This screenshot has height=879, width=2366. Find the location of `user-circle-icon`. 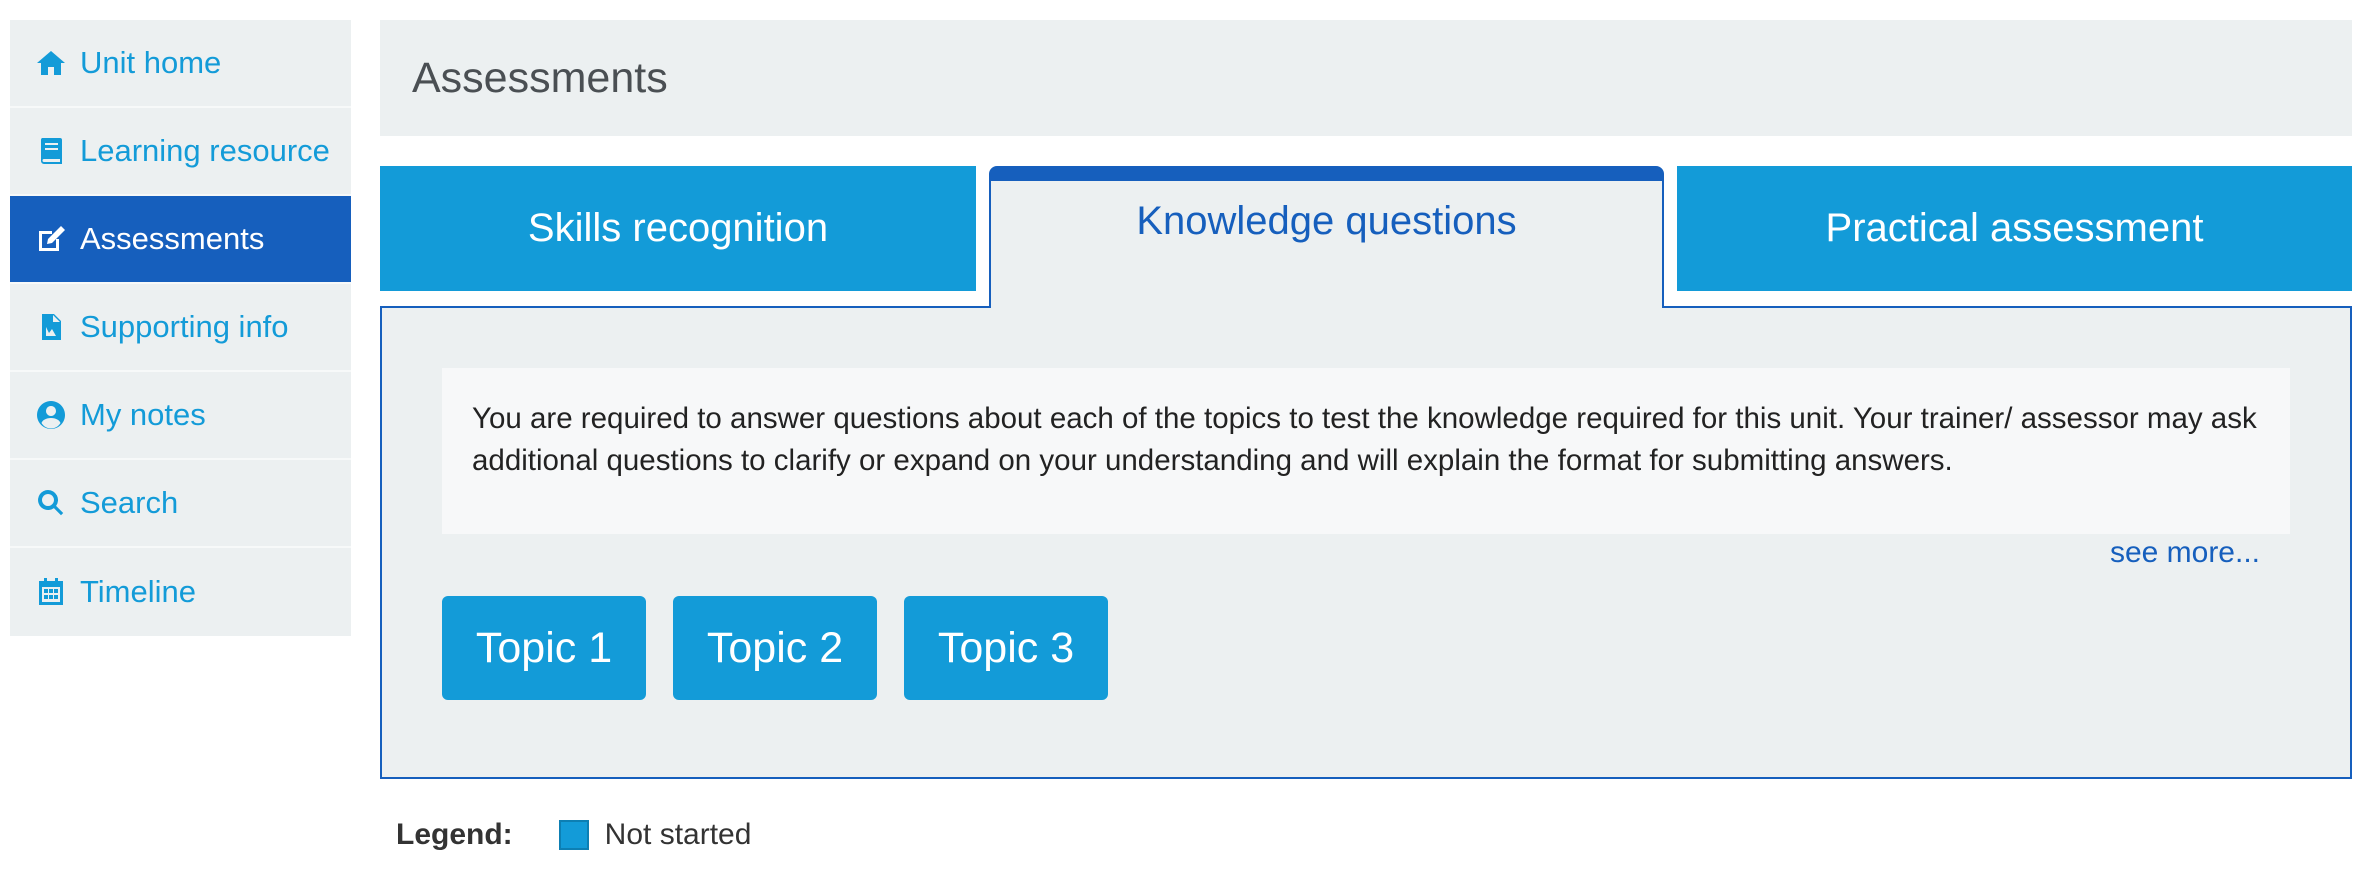

user-circle-icon is located at coordinates (51, 415).